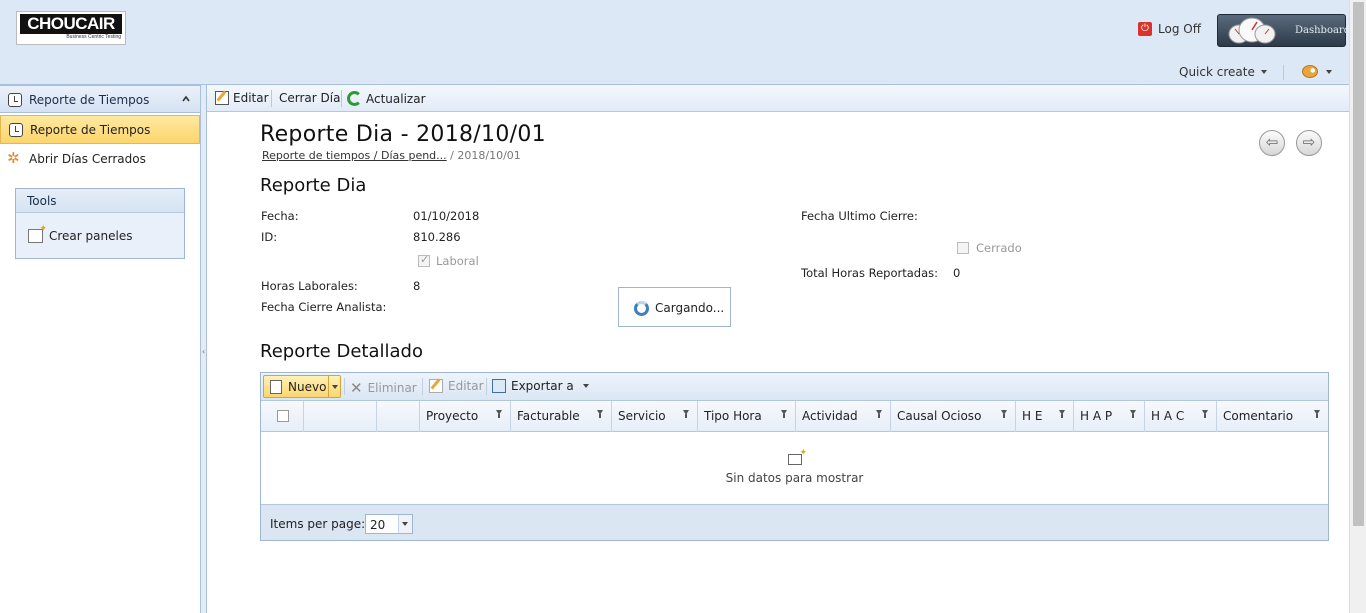 The width and height of the screenshot is (1366, 613). I want to click on column-header: Facturable, so click(561, 416).